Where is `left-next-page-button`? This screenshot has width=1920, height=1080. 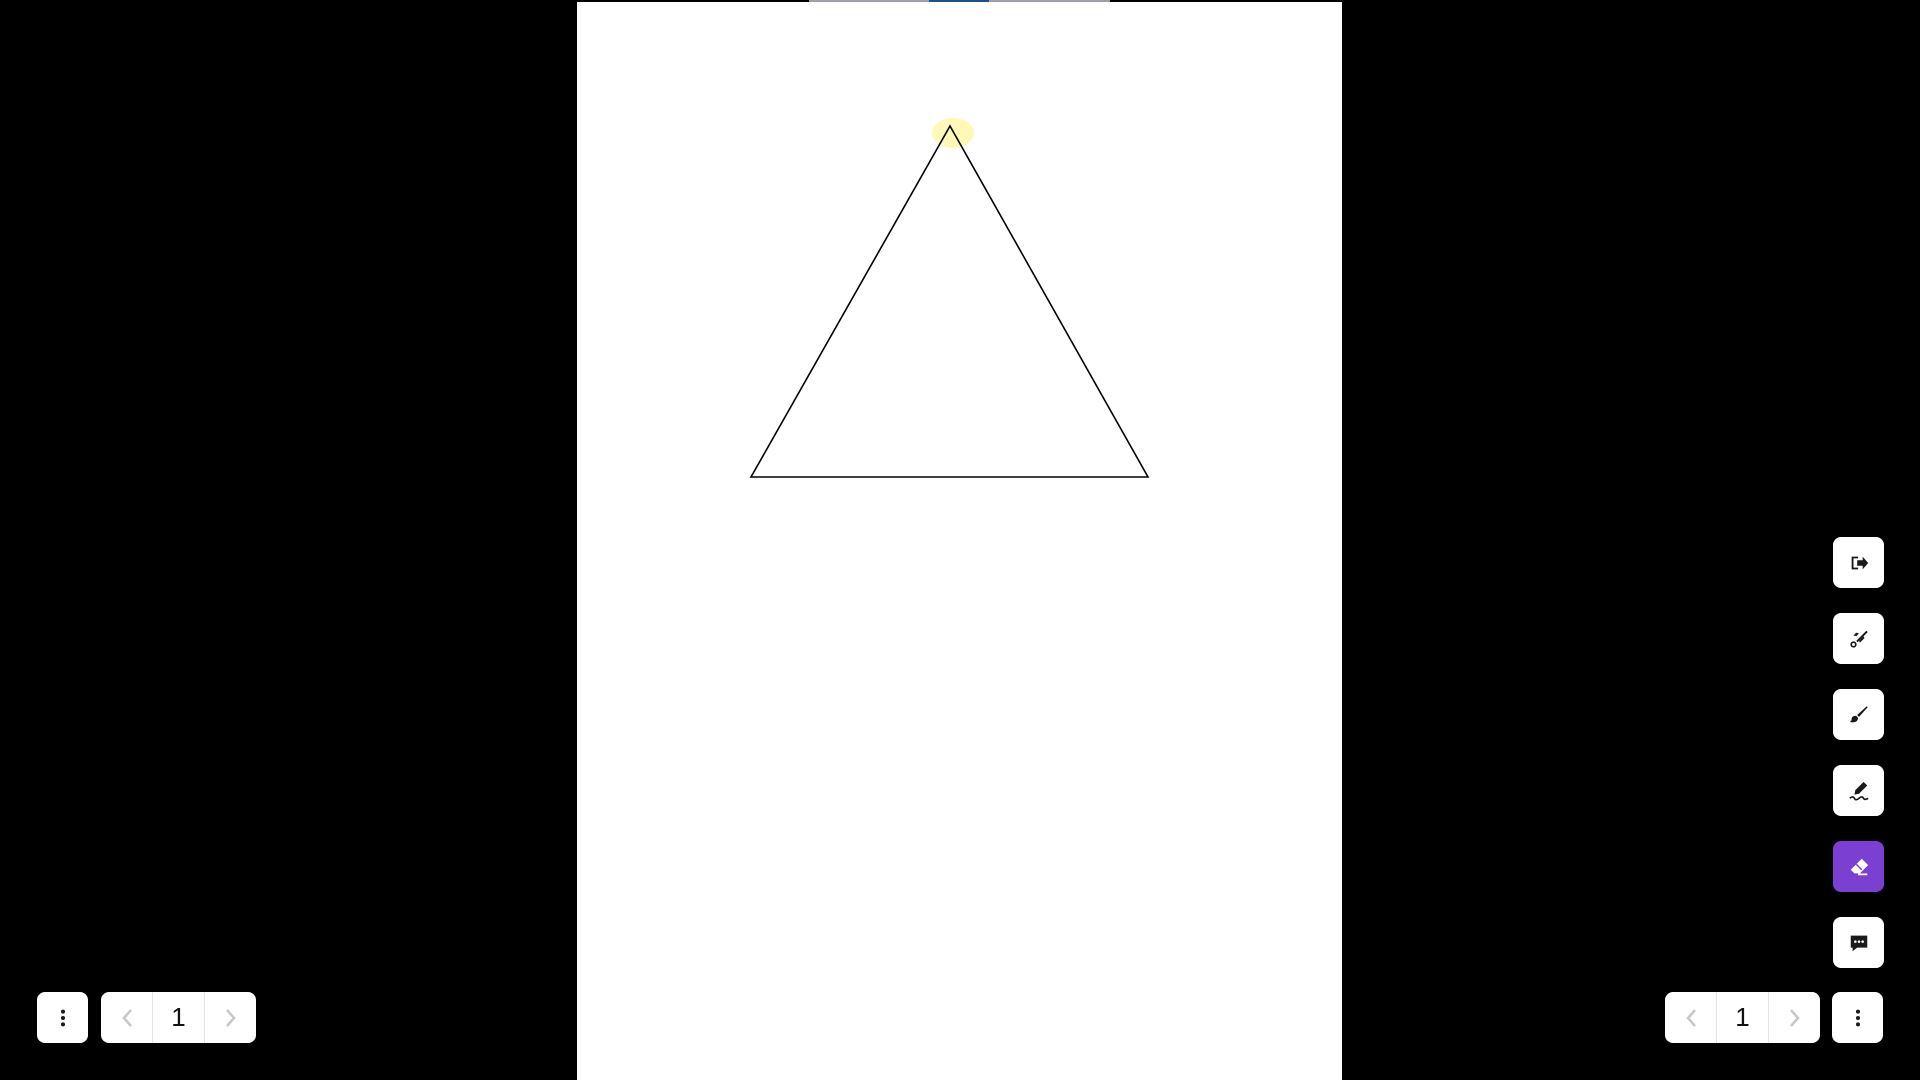 left-next-page-button is located at coordinates (230, 1017).